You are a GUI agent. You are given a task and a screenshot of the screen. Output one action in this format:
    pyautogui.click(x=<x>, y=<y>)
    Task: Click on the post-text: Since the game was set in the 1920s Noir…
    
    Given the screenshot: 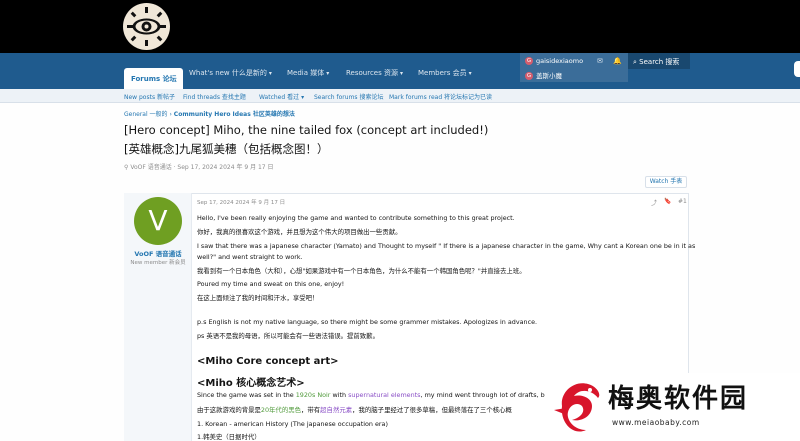 What is the action you would take?
    pyautogui.click(x=377, y=395)
    